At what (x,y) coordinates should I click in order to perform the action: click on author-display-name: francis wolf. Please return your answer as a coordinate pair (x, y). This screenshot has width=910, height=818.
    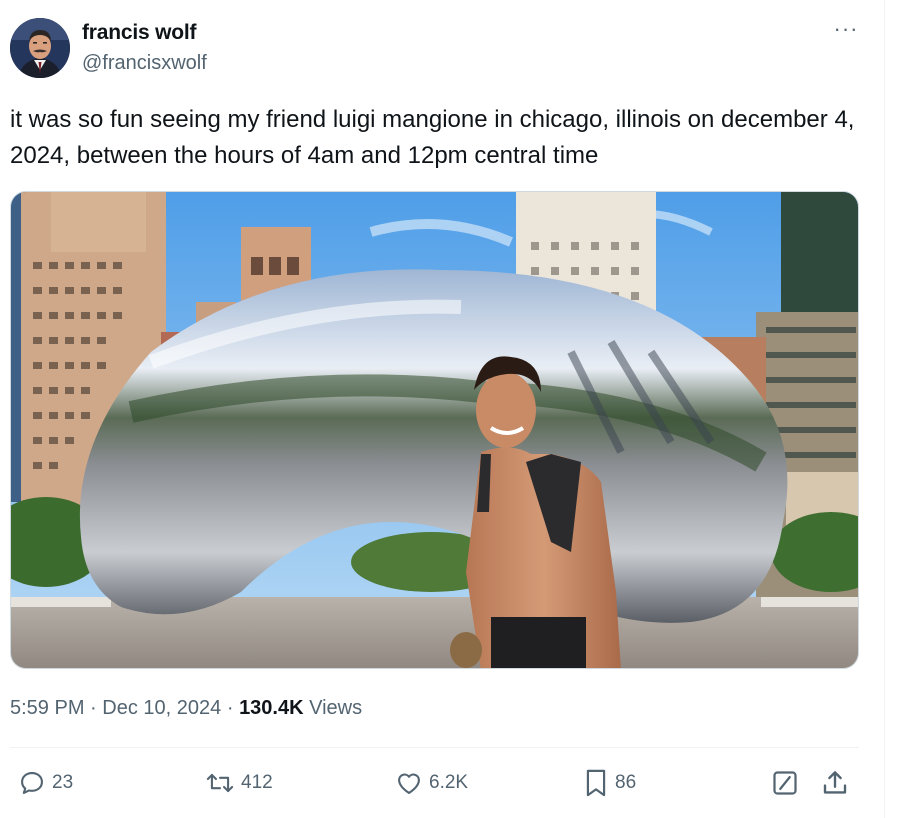
    Looking at the image, I should click on (139, 33).